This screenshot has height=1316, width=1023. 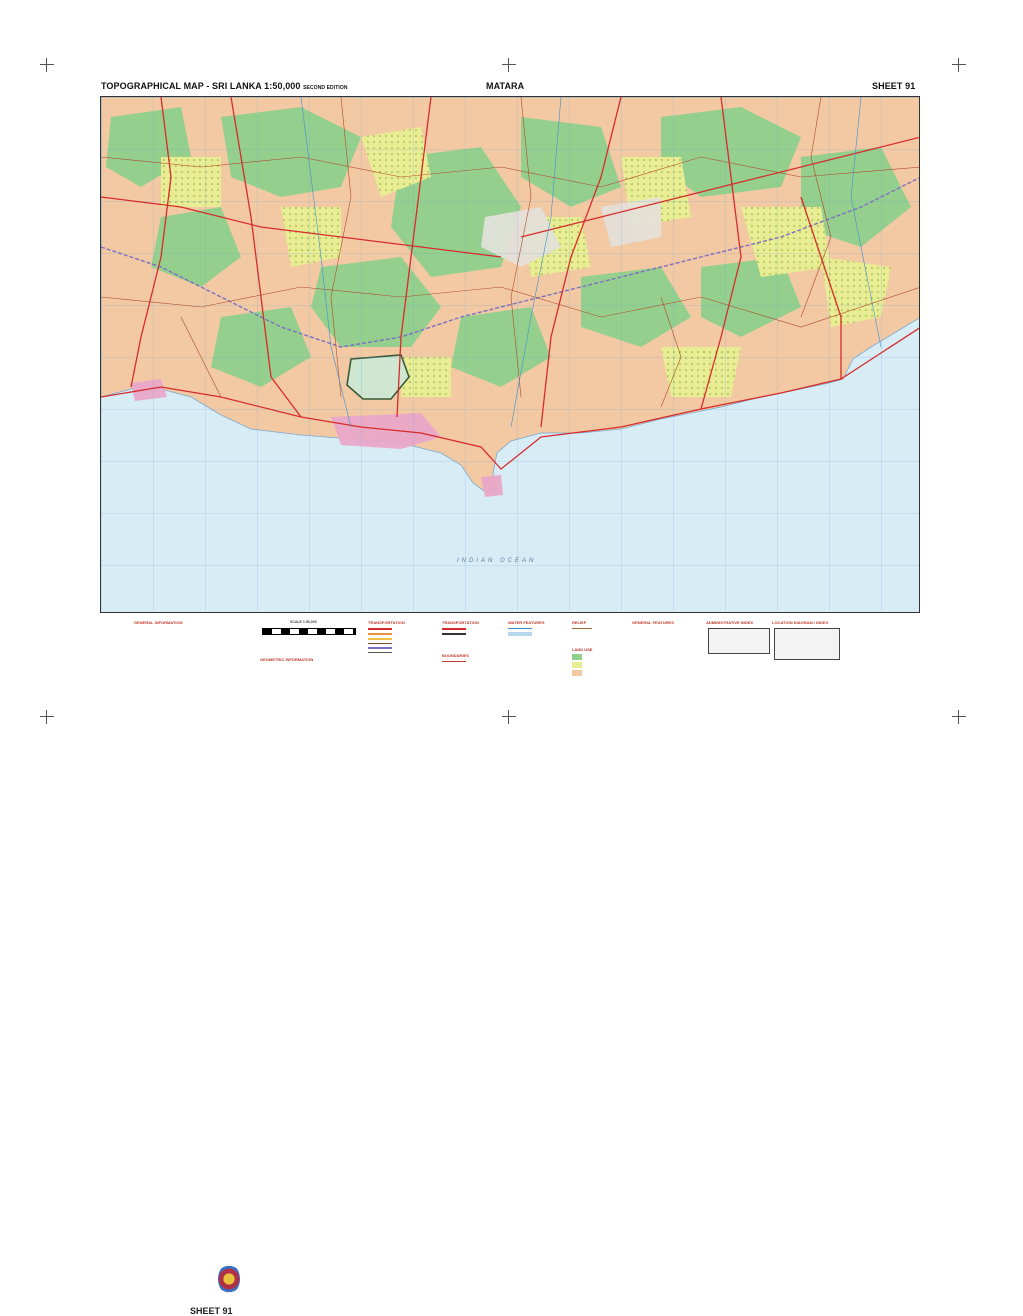 What do you see at coordinates (807, 644) in the screenshot?
I see `location-diagram-map` at bounding box center [807, 644].